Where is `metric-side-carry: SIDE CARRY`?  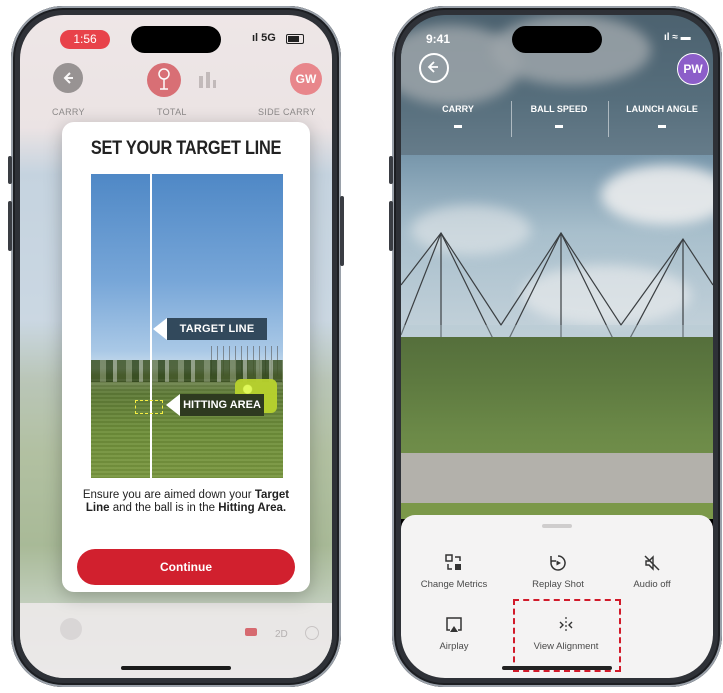
metric-side-carry: SIDE CARRY is located at coordinates (287, 112).